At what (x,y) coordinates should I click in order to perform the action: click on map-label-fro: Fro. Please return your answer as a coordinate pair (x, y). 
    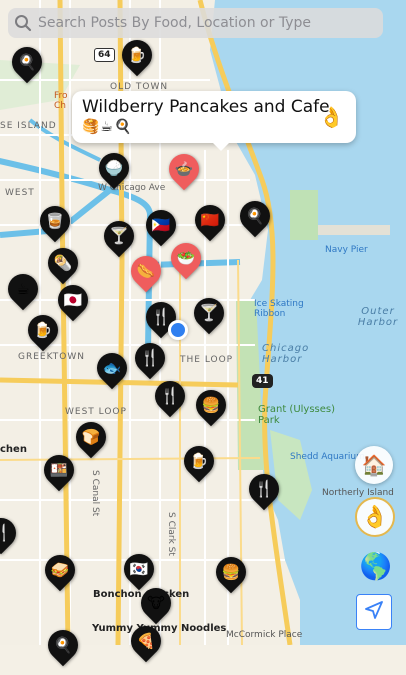
    Looking at the image, I should click on (61, 96).